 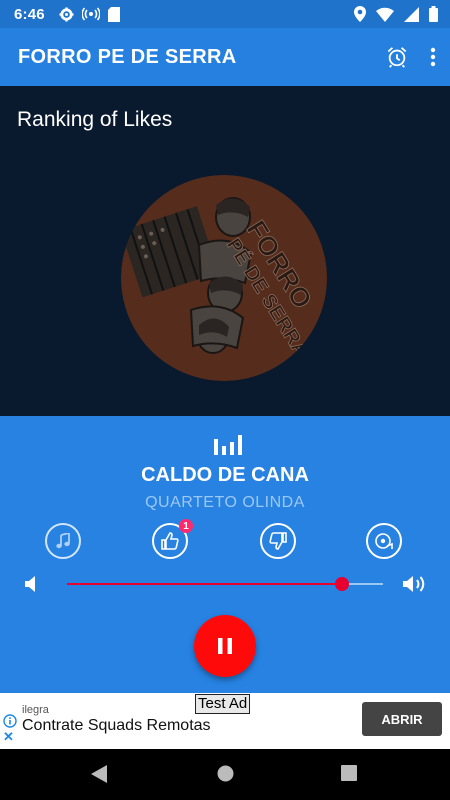 I want to click on ad-open-button: ABRIR, so click(x=402, y=719).